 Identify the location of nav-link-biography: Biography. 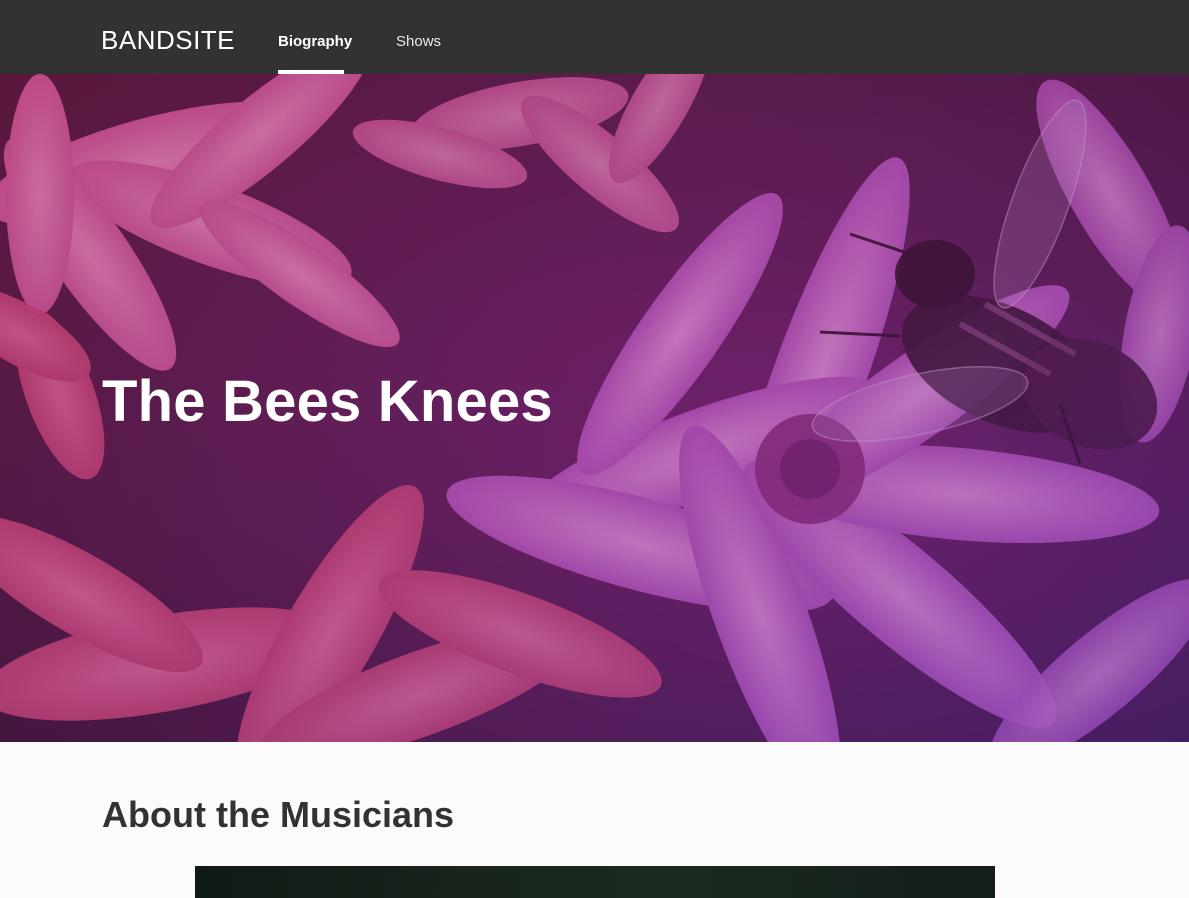
(315, 42).